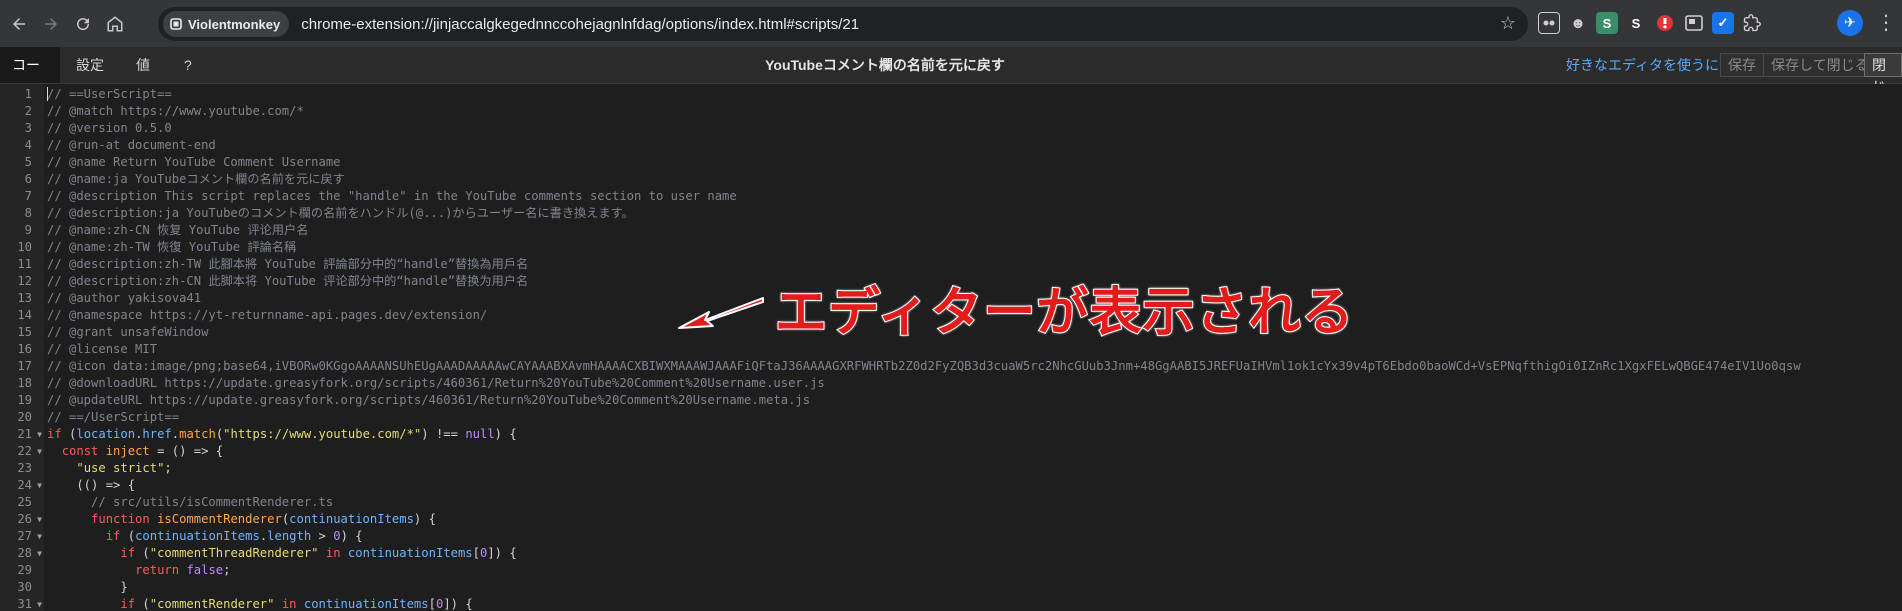 The image size is (1902, 611). Describe the element at coordinates (197, 434) in the screenshot. I see `code-token: match` at that location.